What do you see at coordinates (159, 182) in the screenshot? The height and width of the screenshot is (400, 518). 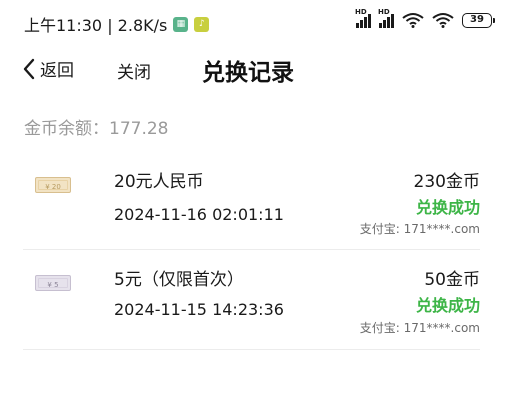 I see `item-name: 20元人民币` at bounding box center [159, 182].